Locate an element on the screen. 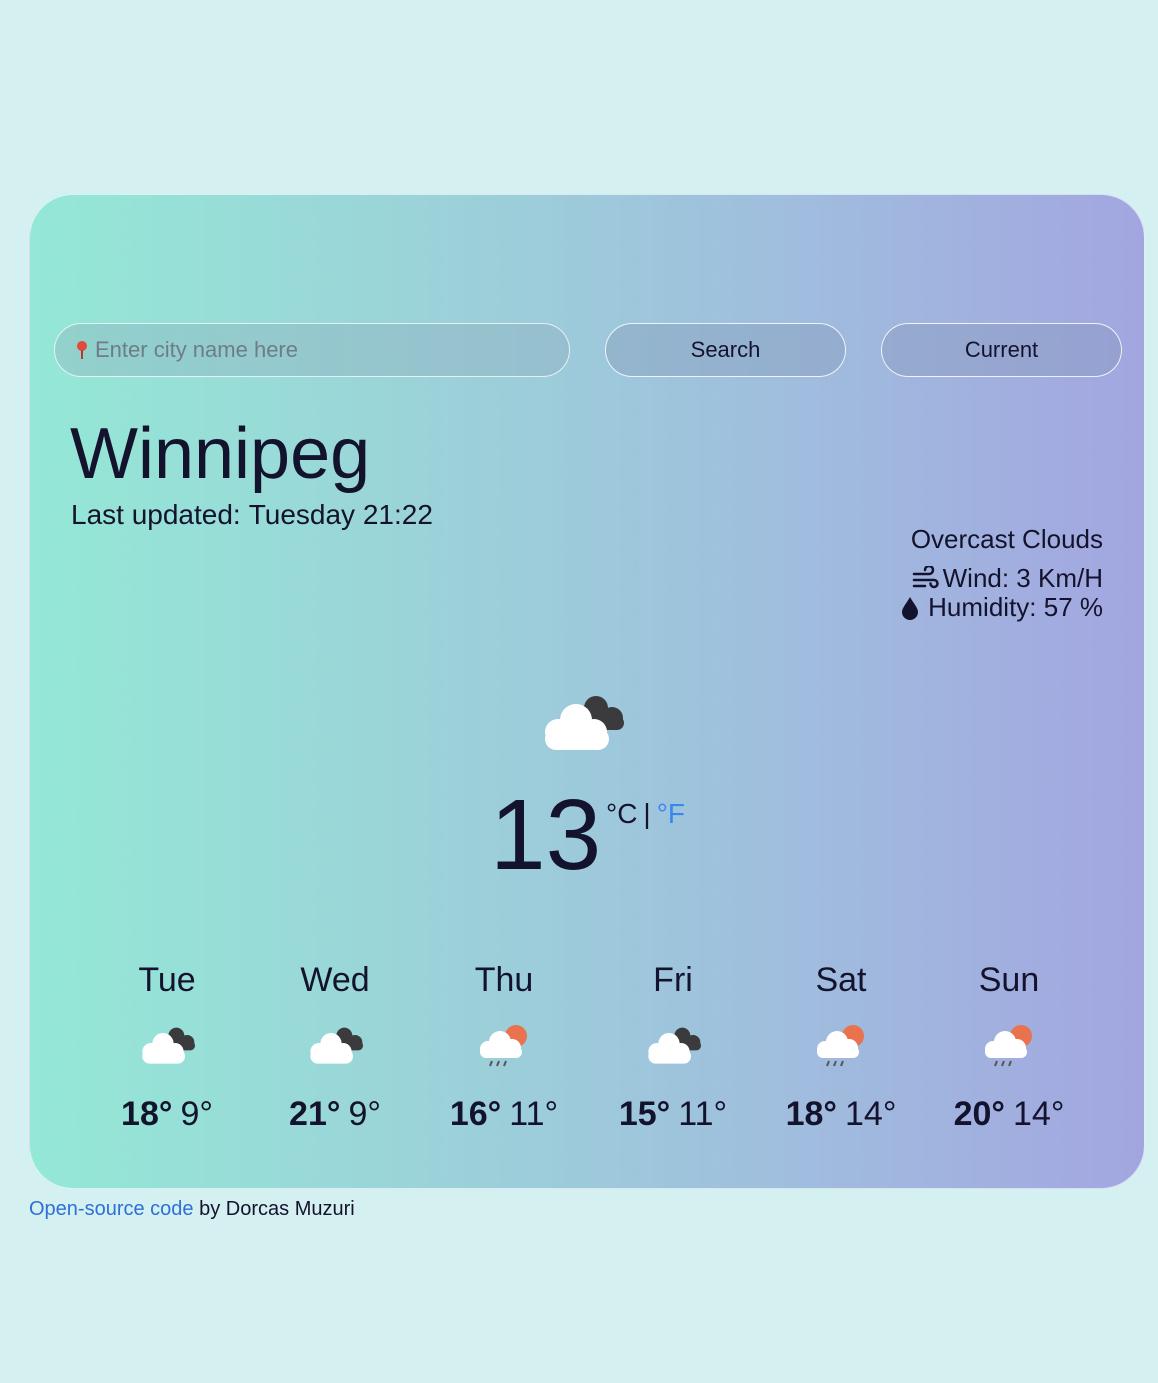  search-bar is located at coordinates (312, 350).